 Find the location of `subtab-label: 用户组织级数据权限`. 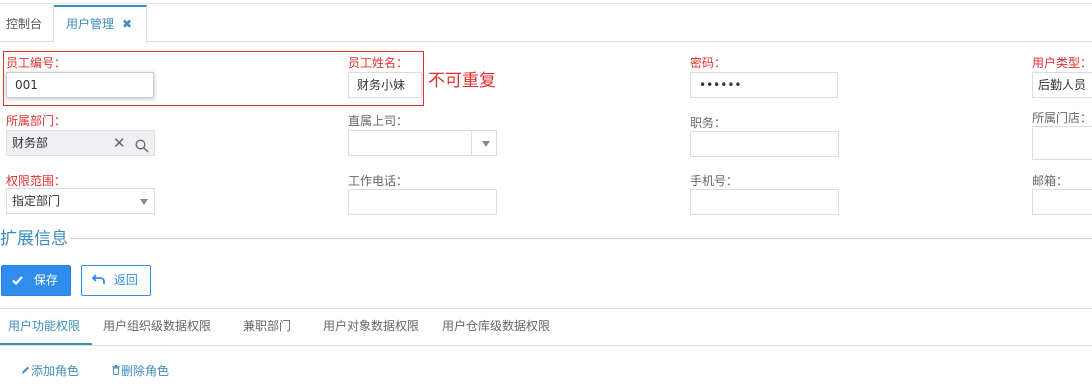

subtab-label: 用户组织级数据权限 is located at coordinates (157, 326).